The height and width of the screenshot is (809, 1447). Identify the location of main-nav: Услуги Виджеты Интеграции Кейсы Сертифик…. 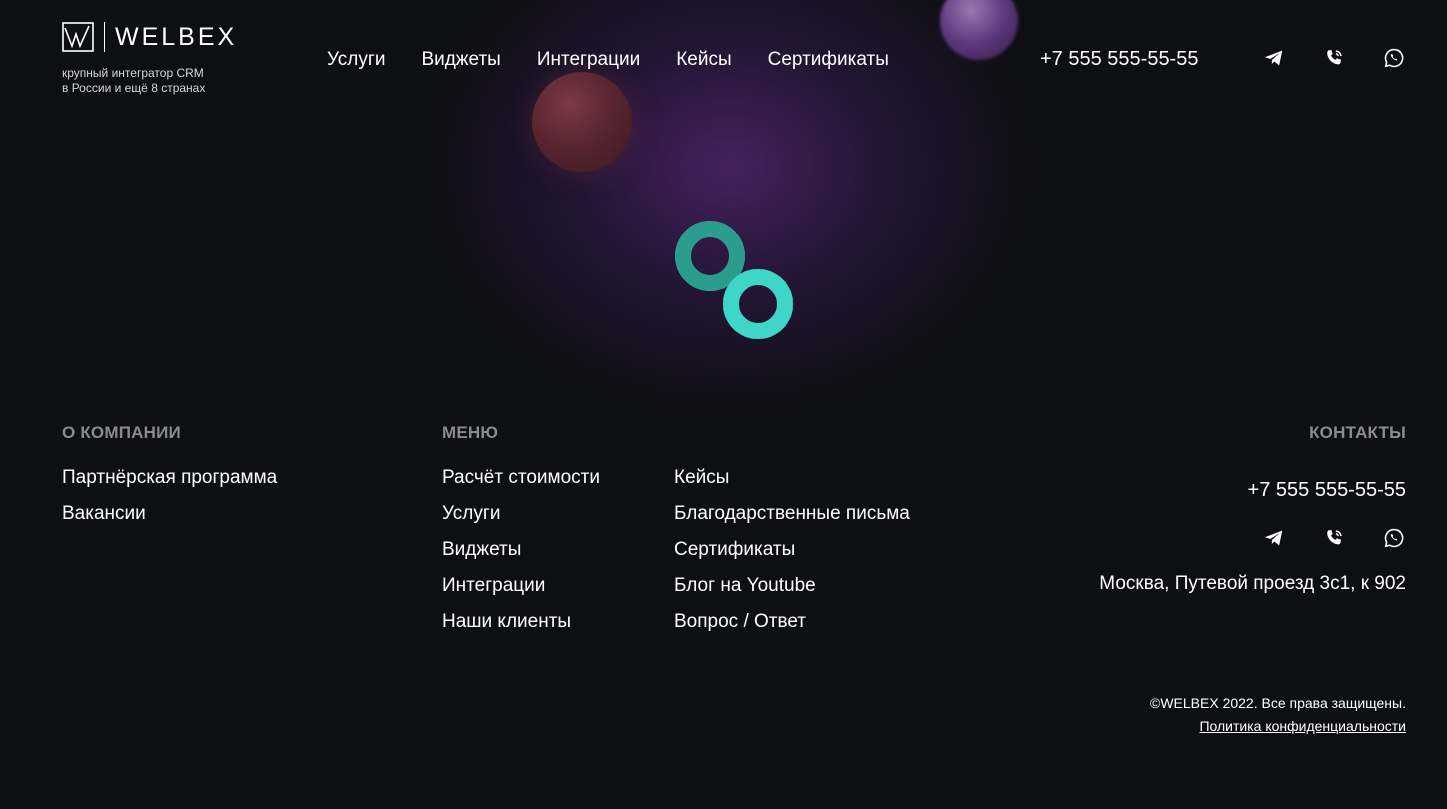
(608, 60).